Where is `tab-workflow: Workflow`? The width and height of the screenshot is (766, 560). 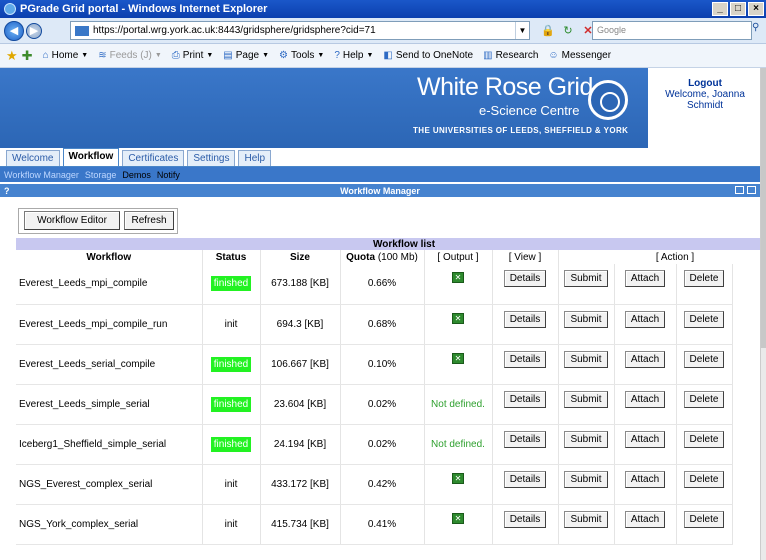 tab-workflow: Workflow is located at coordinates (91, 157).